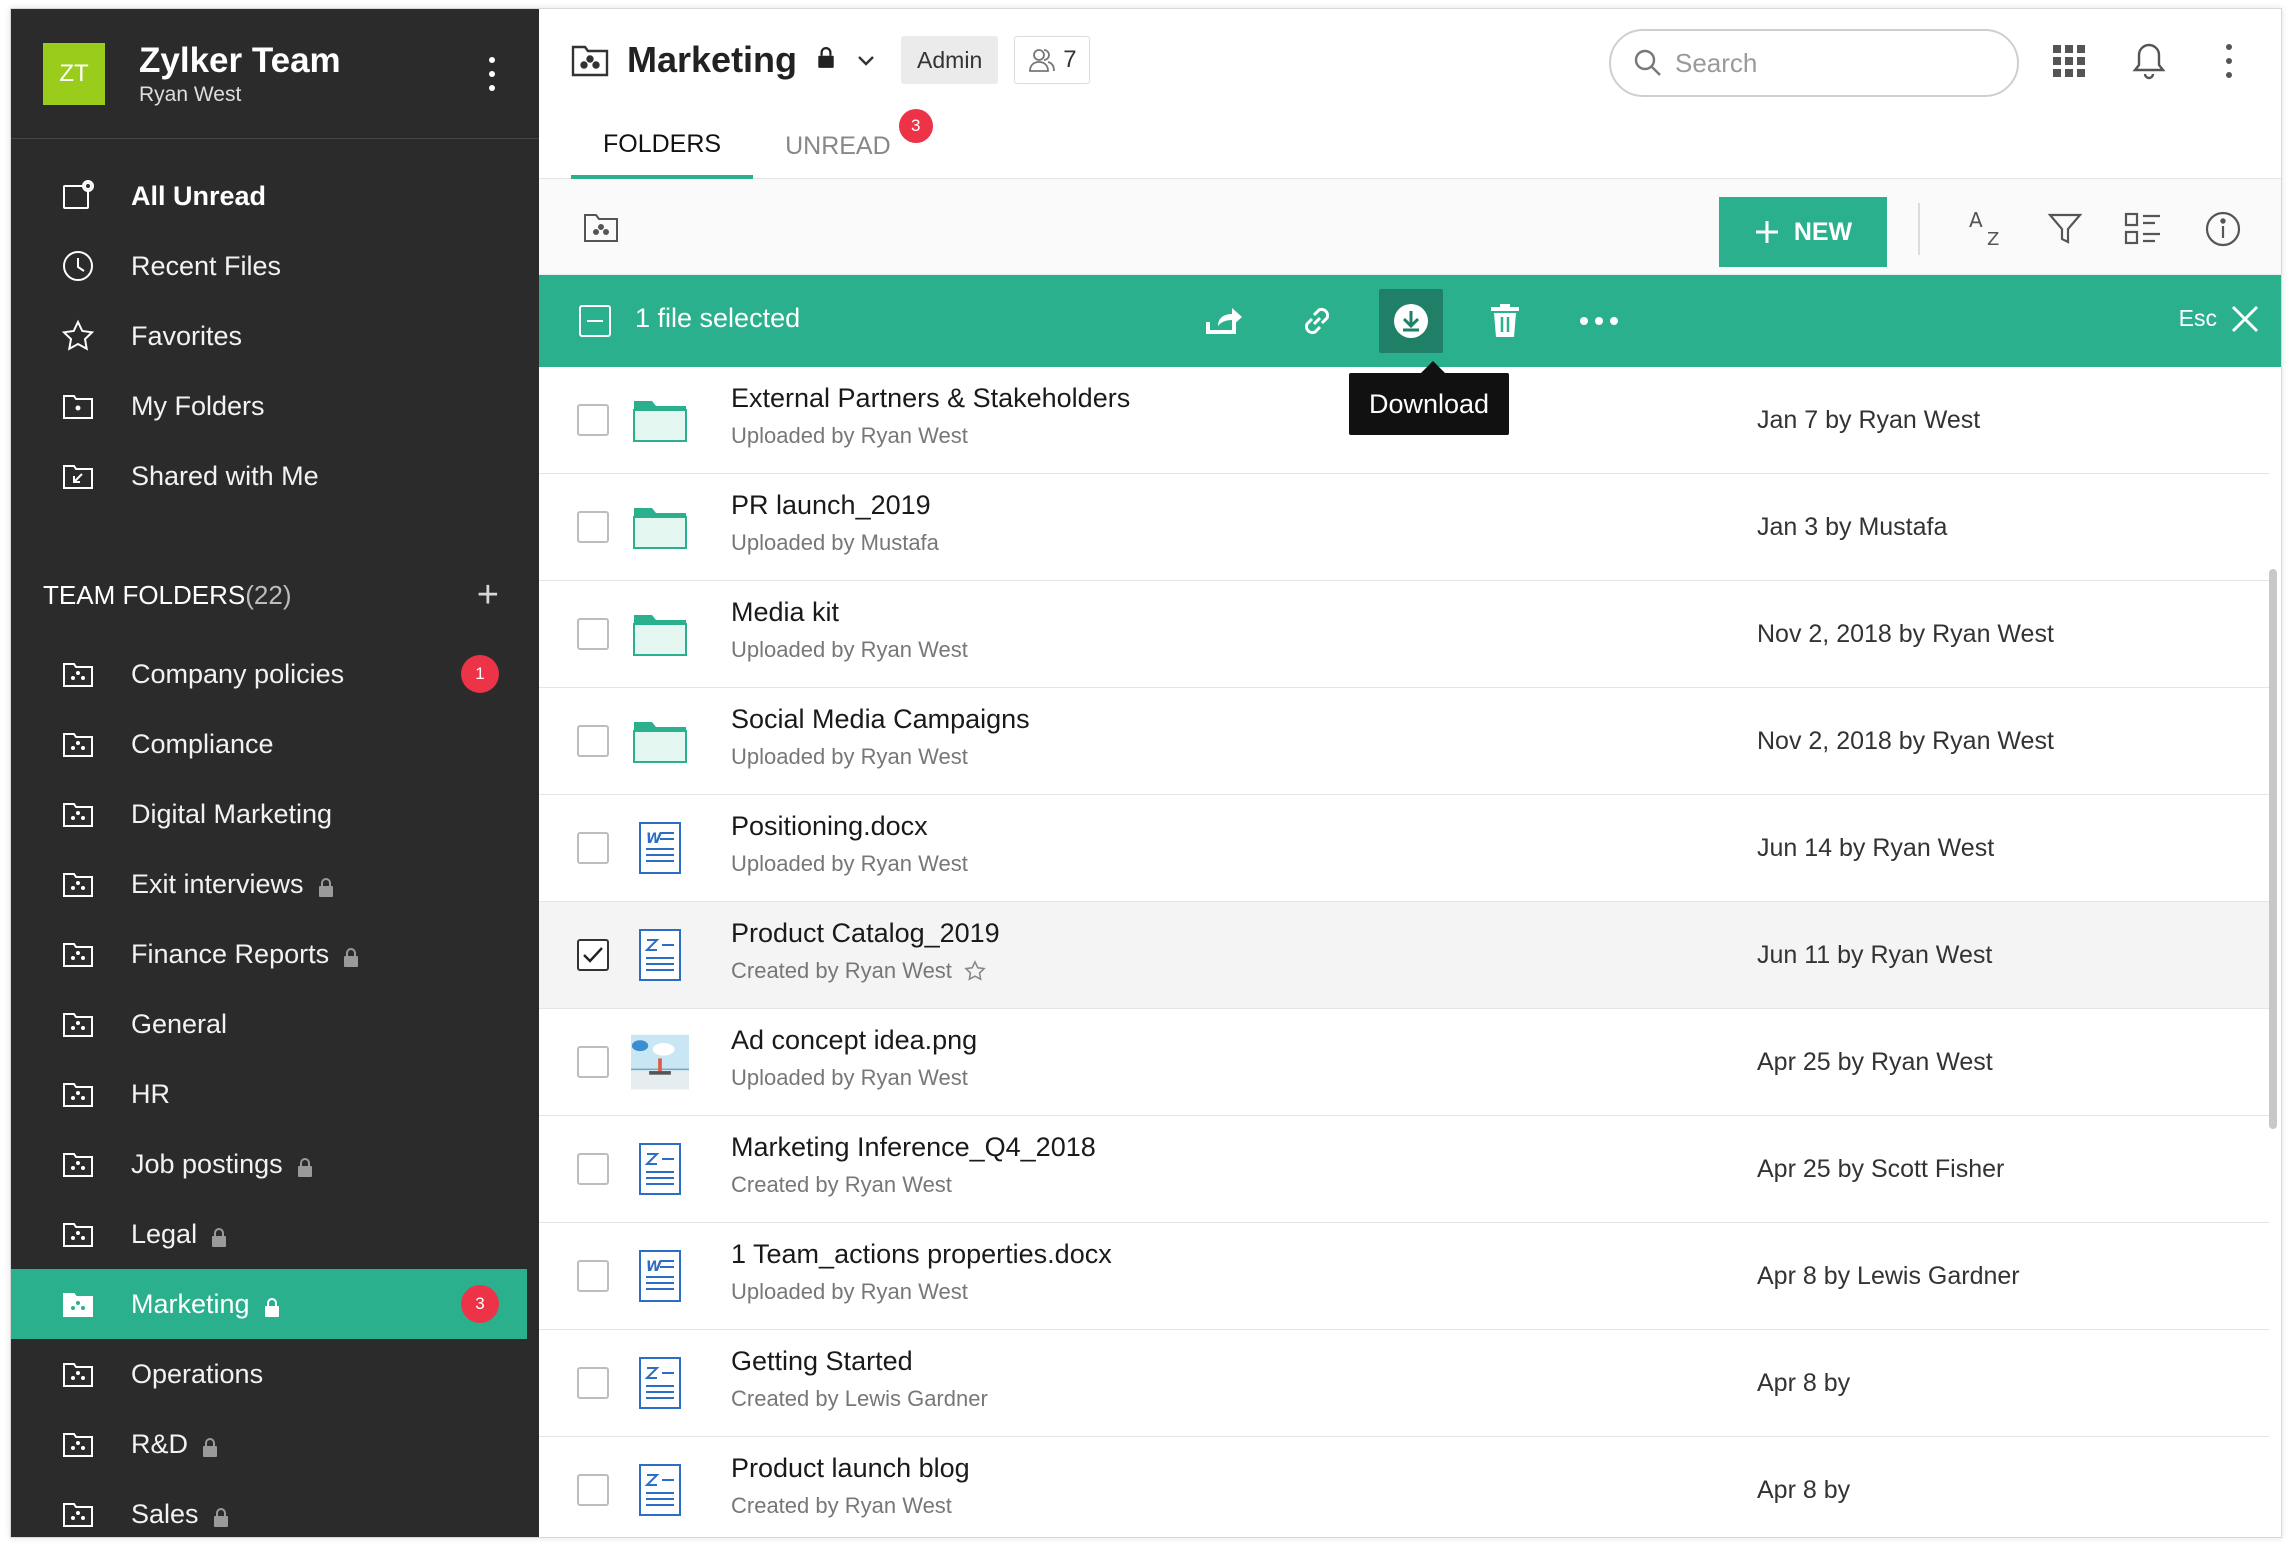 Image resolution: width=2292 pixels, height=1546 pixels. What do you see at coordinates (866, 60) in the screenshot?
I see `chevron-down-icon` at bounding box center [866, 60].